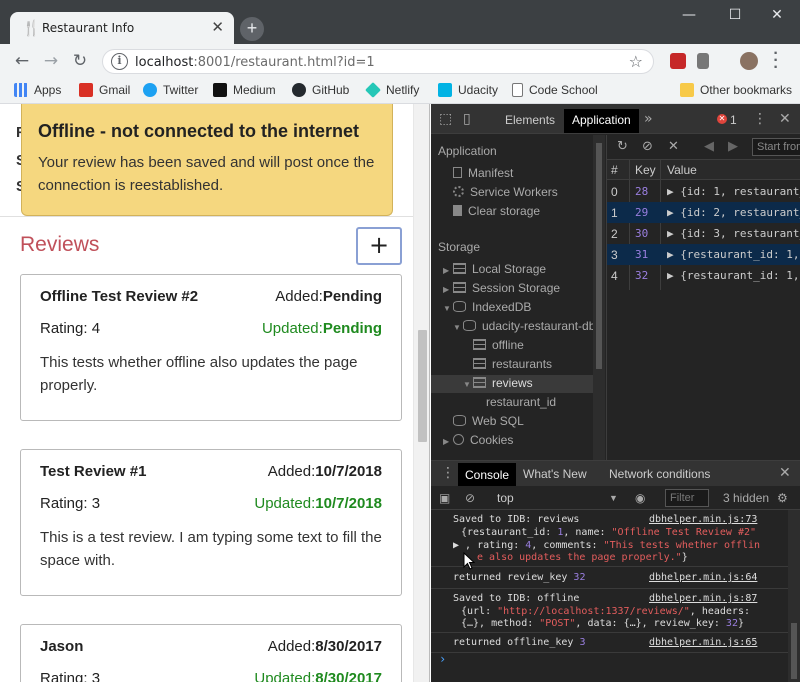  What do you see at coordinates (483, 173) in the screenshot?
I see `sidebar-item-manifest: Manifest` at bounding box center [483, 173].